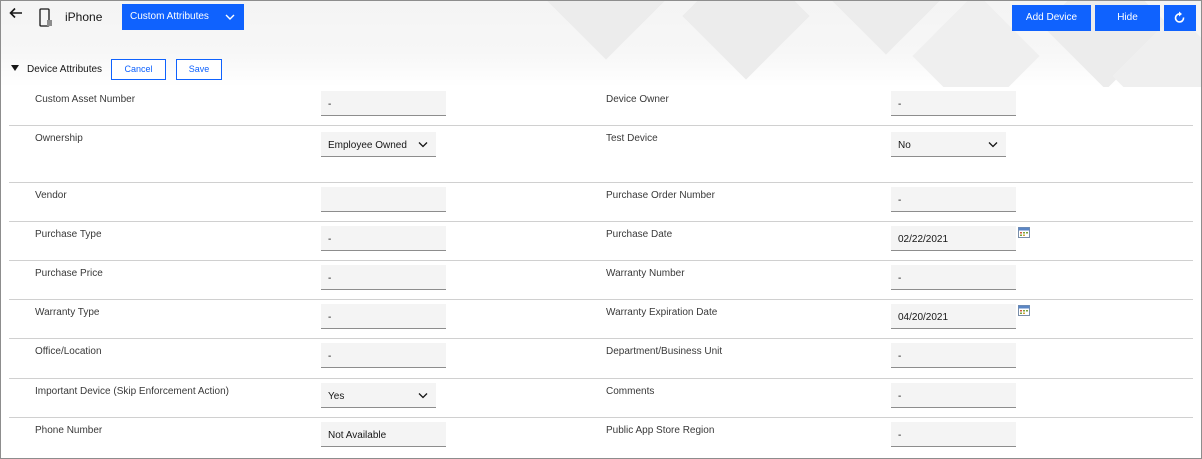  What do you see at coordinates (68, 351) in the screenshot?
I see `office-location-label: Office/Location` at bounding box center [68, 351].